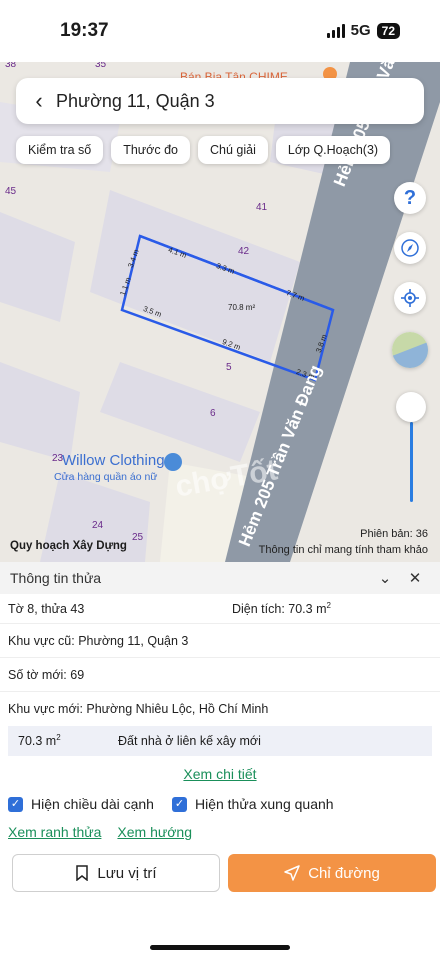  I want to click on map-version: Phiên bản: 36, so click(394, 534).